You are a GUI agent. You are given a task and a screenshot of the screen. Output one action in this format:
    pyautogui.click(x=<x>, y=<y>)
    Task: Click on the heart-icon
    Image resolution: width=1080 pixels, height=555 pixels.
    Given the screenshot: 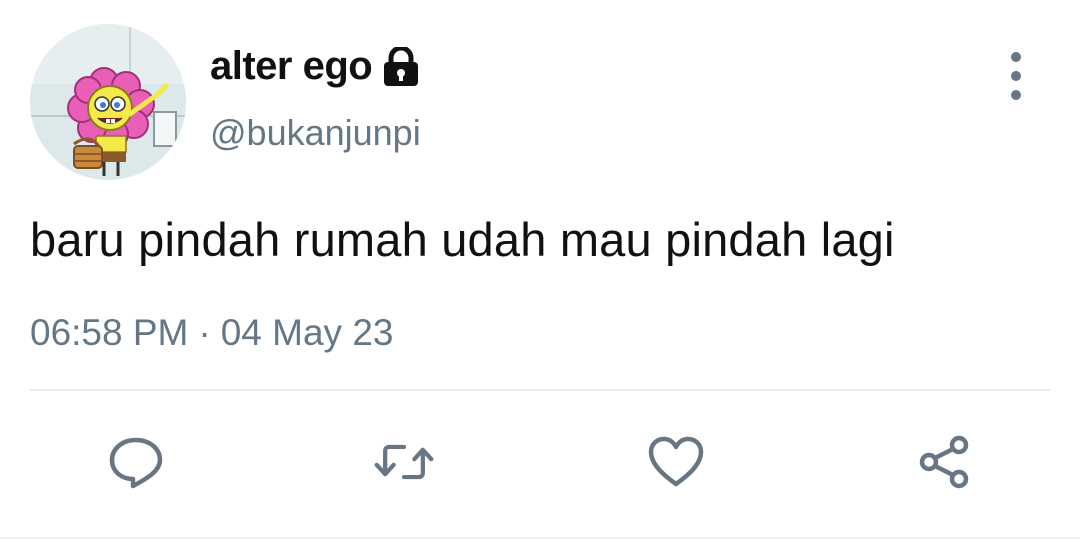 What is the action you would take?
    pyautogui.click(x=676, y=461)
    